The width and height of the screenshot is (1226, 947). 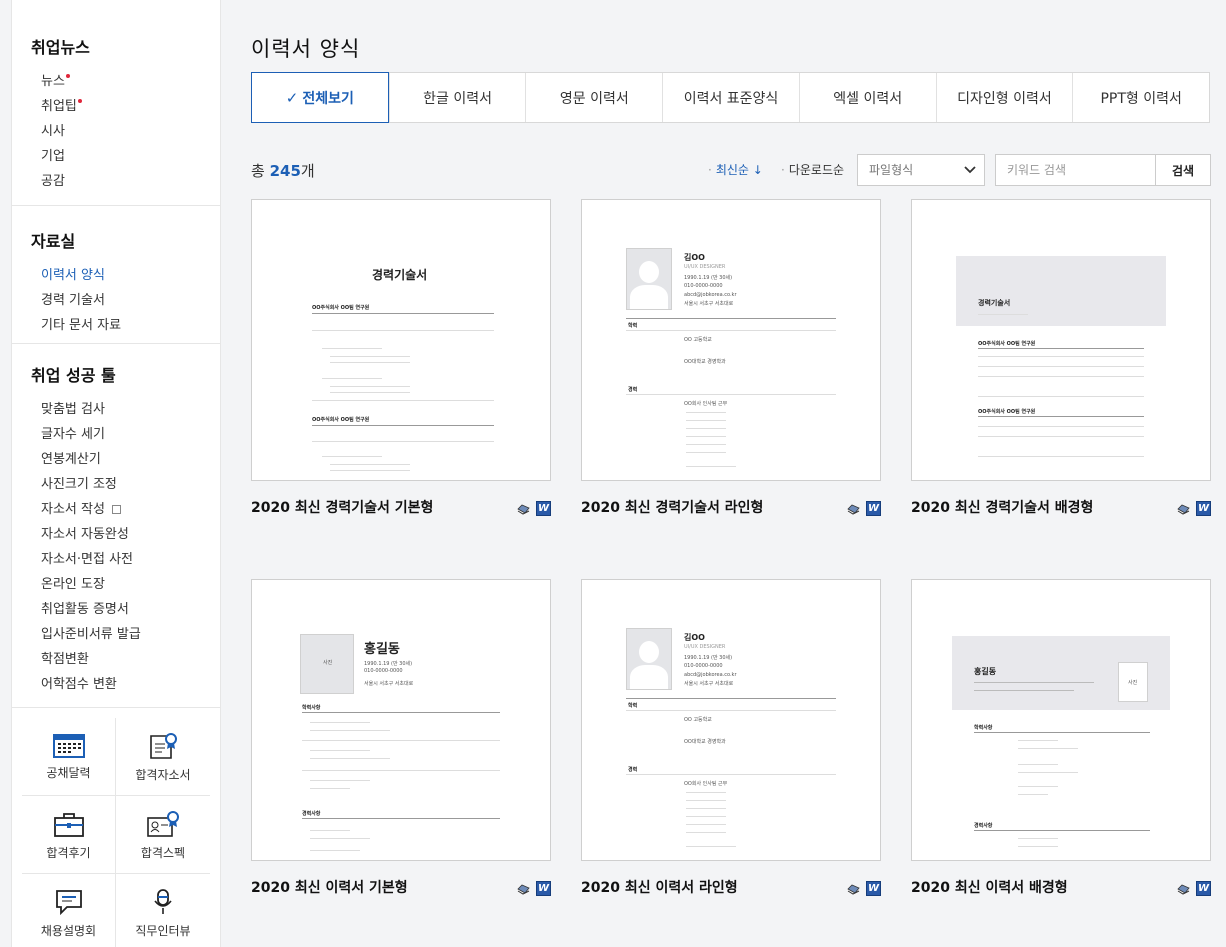 What do you see at coordinates (1133, 683) in the screenshot?
I see `photo-label: 사진` at bounding box center [1133, 683].